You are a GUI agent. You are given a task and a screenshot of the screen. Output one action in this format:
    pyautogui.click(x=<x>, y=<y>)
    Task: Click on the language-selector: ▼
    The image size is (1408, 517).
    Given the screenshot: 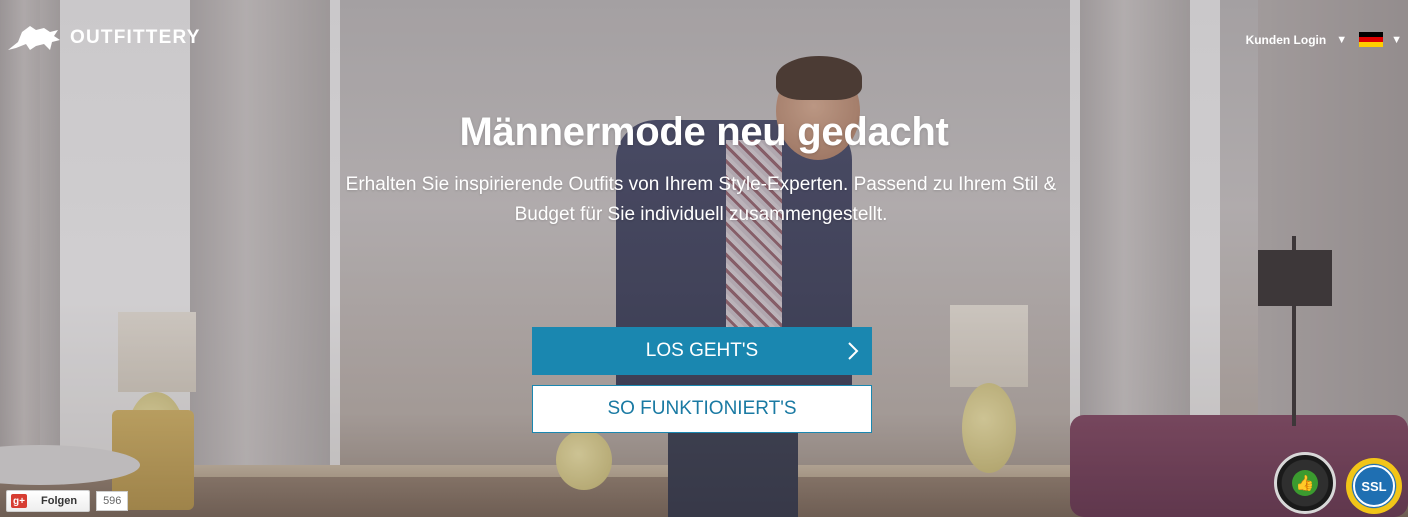 What is the action you would take?
    pyautogui.click(x=1380, y=39)
    